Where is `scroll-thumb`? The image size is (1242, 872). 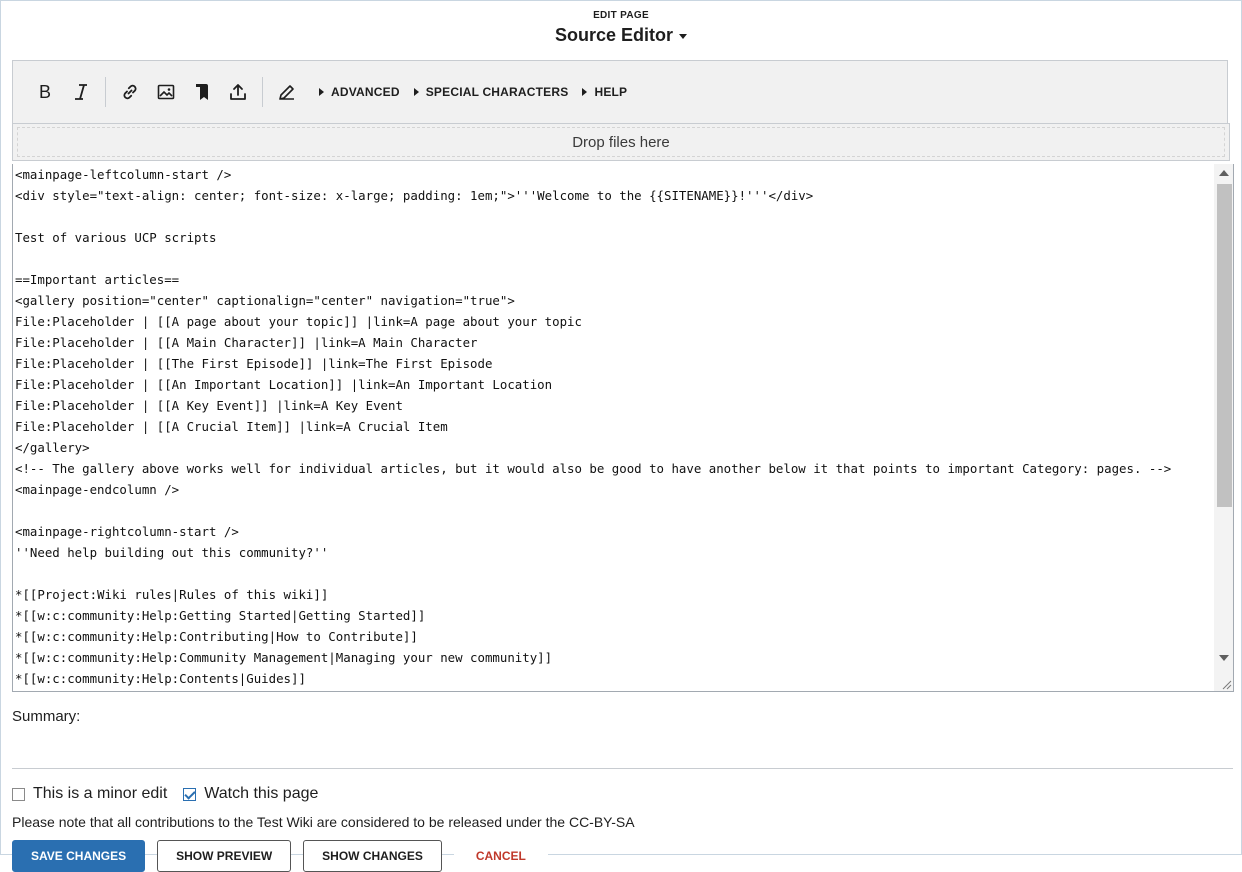 scroll-thumb is located at coordinates (1224, 345).